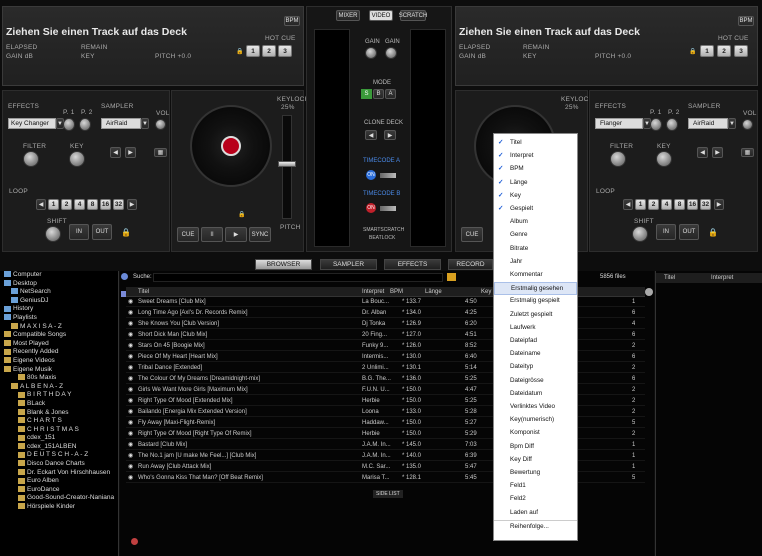  I want to click on left-shift-knob, so click(53, 234).